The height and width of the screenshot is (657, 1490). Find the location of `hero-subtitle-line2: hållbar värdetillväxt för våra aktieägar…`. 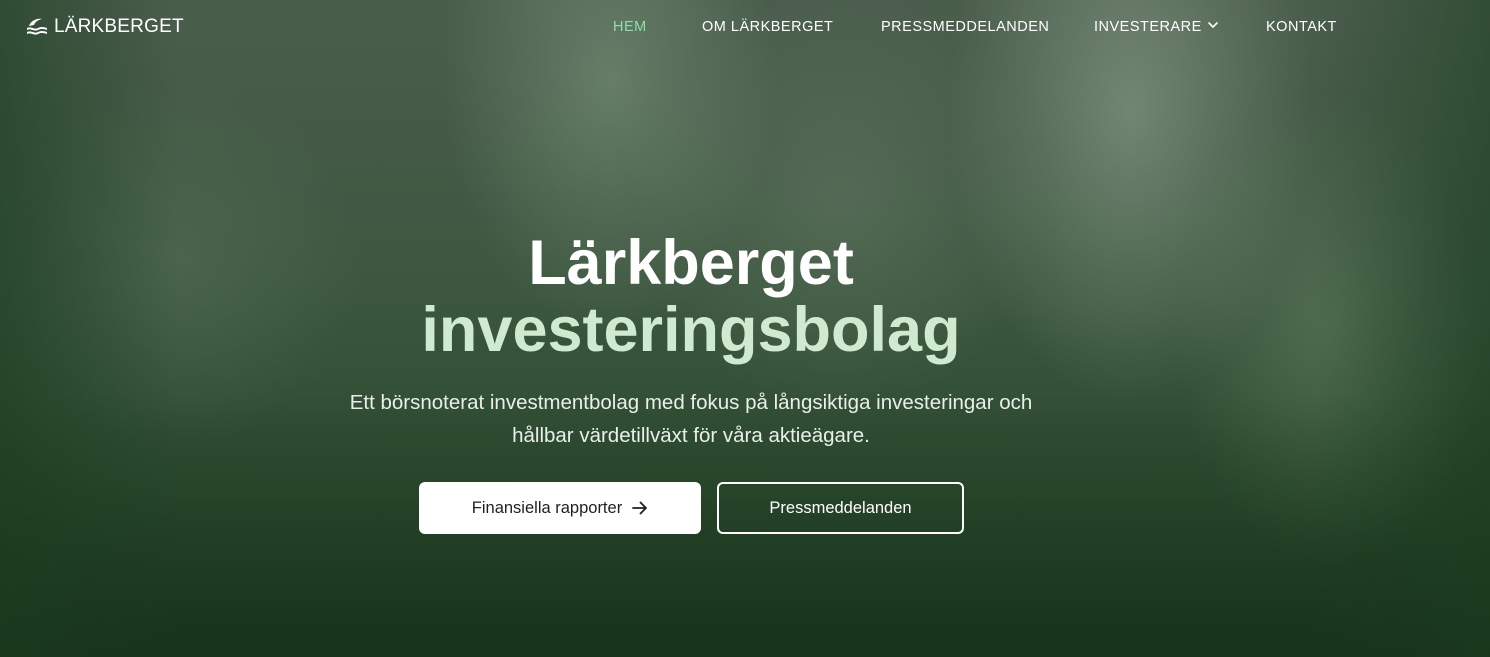

hero-subtitle-line2: hållbar värdetillväxt för våra aktieägar… is located at coordinates (691, 435).